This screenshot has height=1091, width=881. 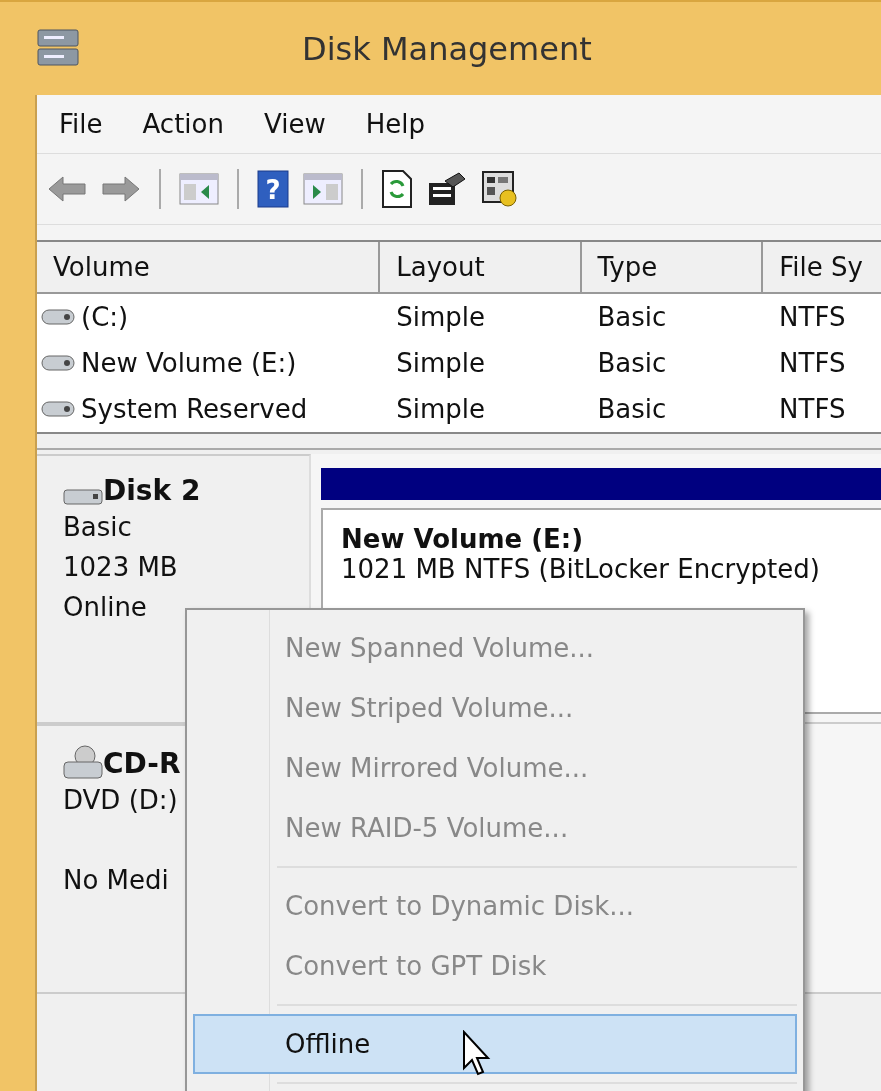 What do you see at coordinates (189, 363) in the screenshot?
I see `table-cell: New Volume (E:)` at bounding box center [189, 363].